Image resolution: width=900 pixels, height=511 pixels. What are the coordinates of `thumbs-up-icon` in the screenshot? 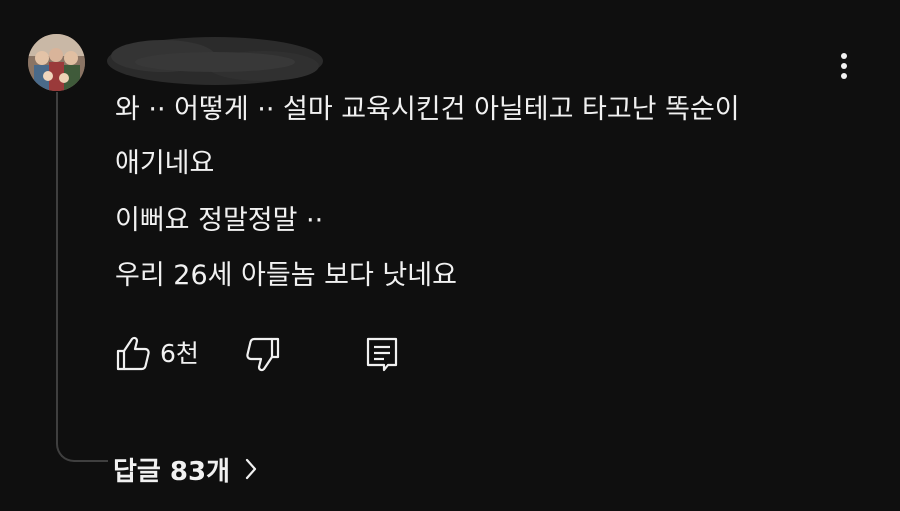 It's located at (133, 353).